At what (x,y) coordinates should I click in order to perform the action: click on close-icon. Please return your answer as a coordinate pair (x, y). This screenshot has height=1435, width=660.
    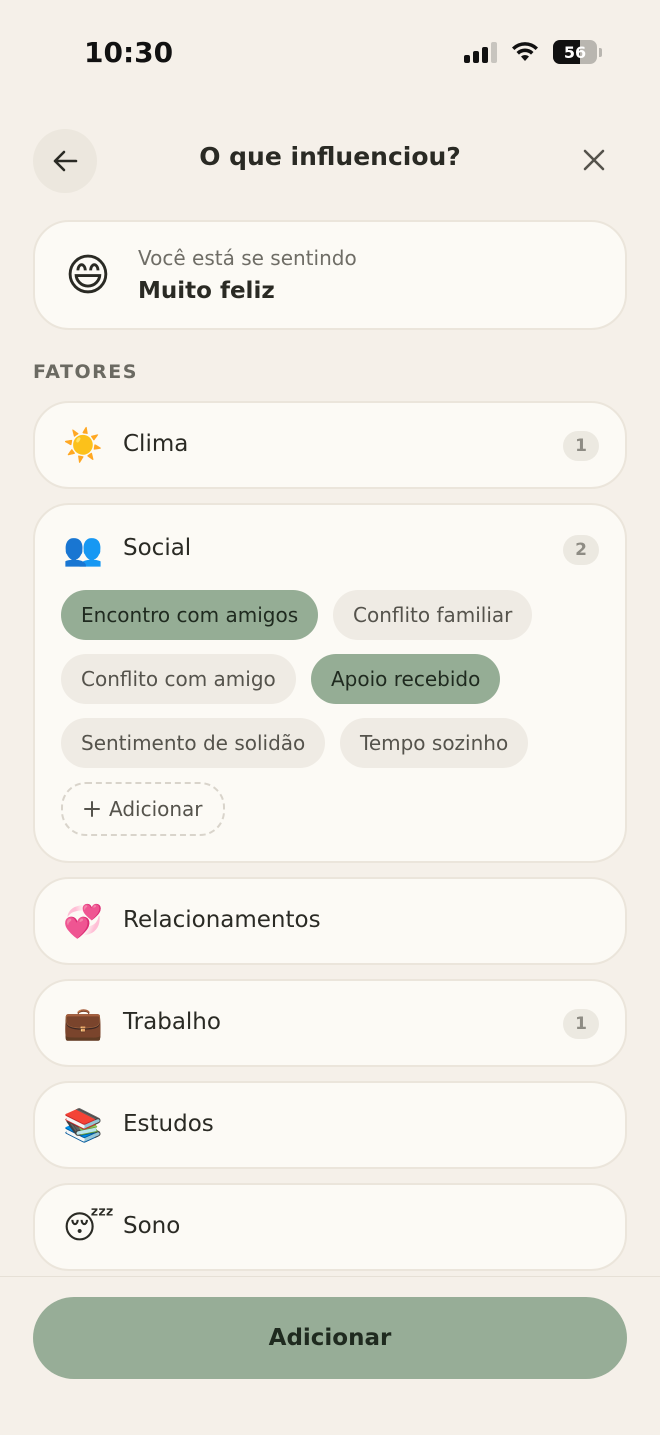
    Looking at the image, I should click on (594, 160).